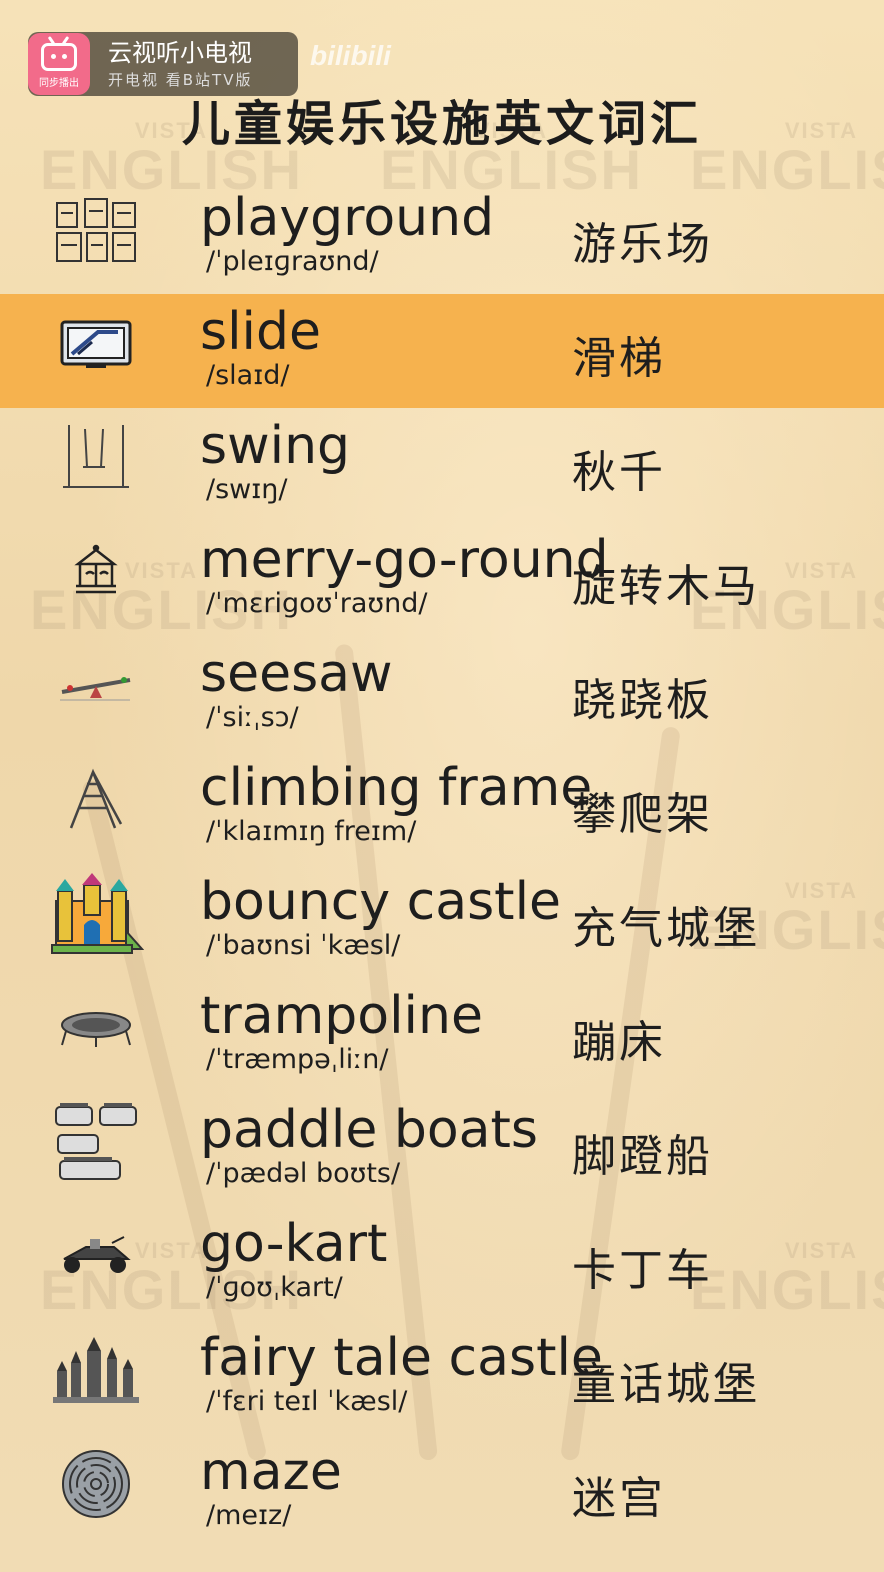 Image resolution: width=884 pixels, height=1572 pixels. I want to click on paddle-boat-icon, so click(96, 1142).